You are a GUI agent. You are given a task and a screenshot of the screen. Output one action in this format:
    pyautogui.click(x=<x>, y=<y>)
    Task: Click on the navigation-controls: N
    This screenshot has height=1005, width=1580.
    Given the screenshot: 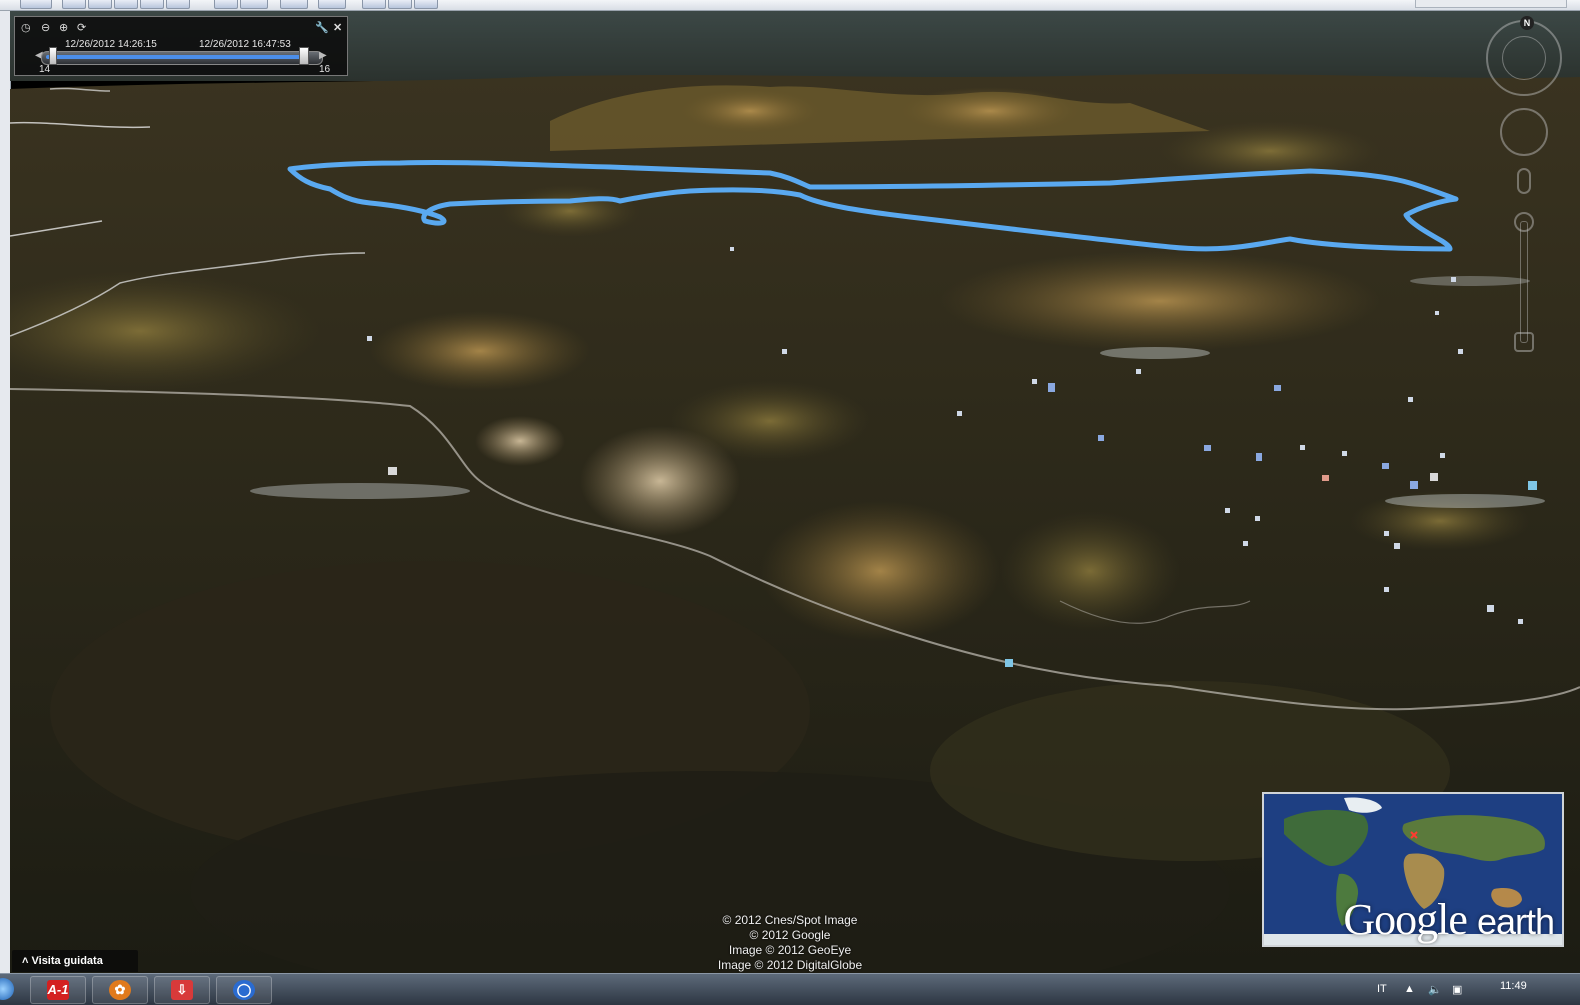 What is the action you would take?
    pyautogui.click(x=1524, y=186)
    